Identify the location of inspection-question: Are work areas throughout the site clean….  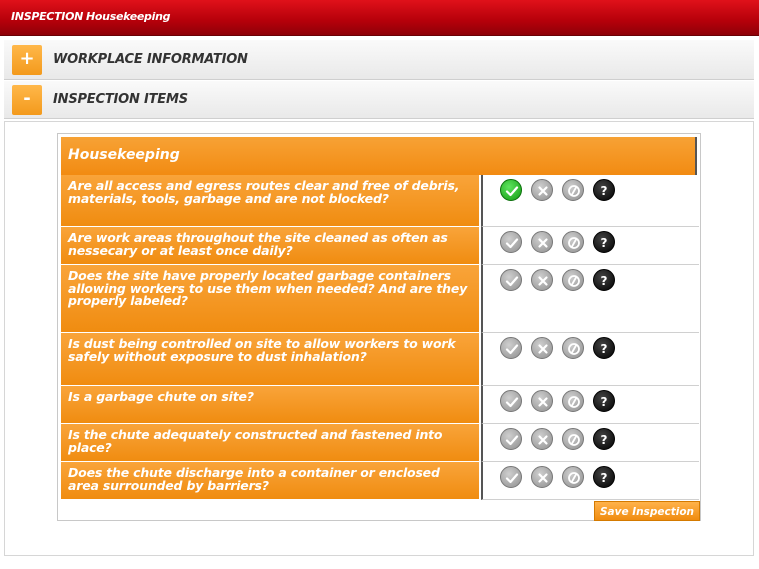
(270, 246).